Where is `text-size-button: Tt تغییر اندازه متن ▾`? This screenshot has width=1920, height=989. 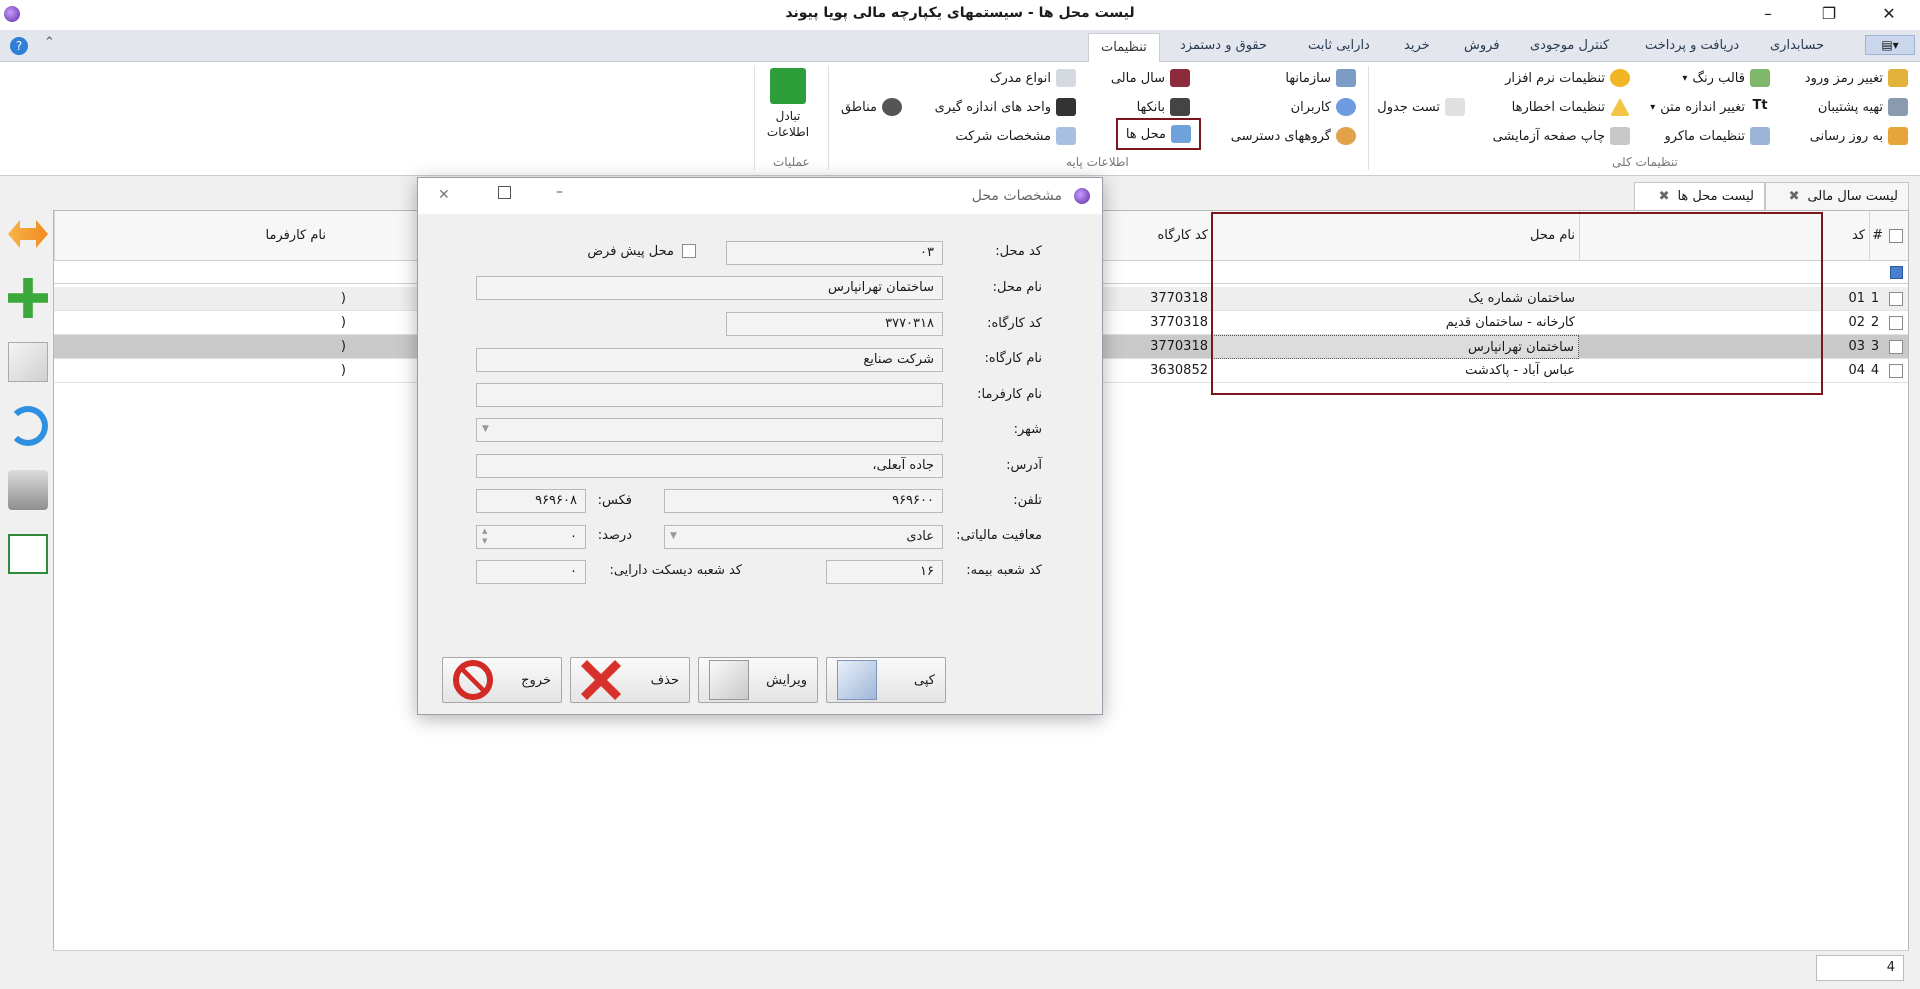
text-size-button: Tt تغییر اندازه متن ▾ is located at coordinates (1710, 107).